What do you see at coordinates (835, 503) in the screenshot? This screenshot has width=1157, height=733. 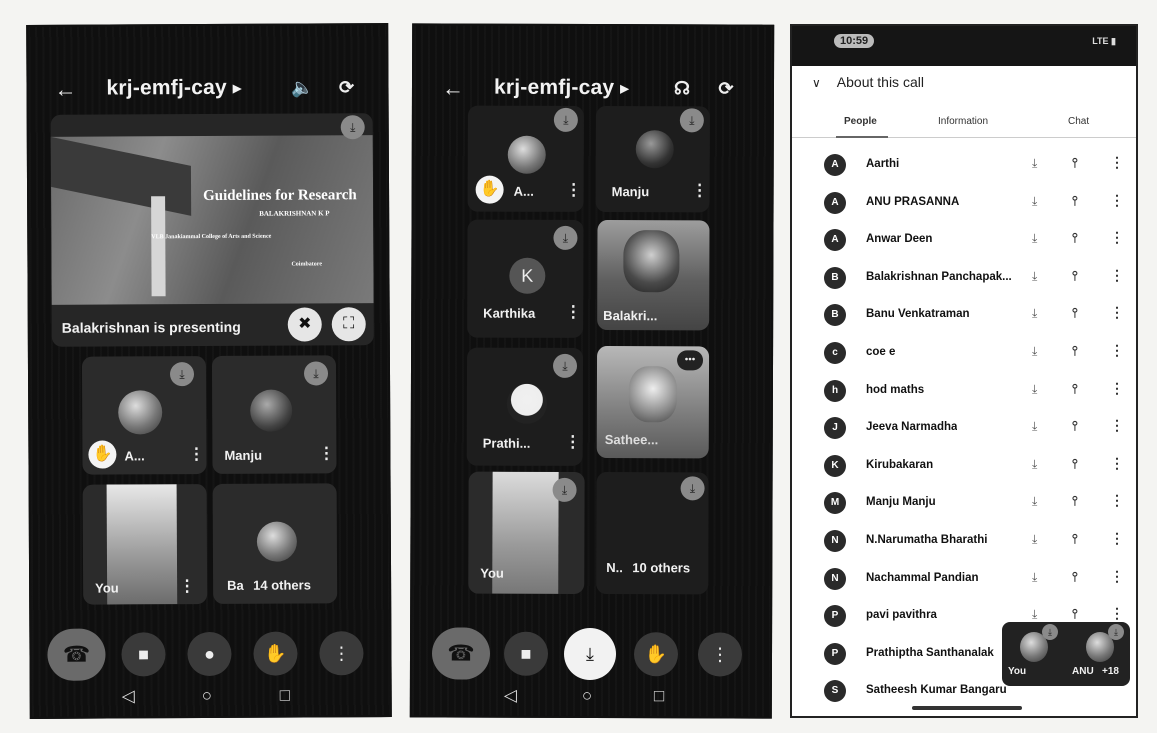 I see `avatar: M` at bounding box center [835, 503].